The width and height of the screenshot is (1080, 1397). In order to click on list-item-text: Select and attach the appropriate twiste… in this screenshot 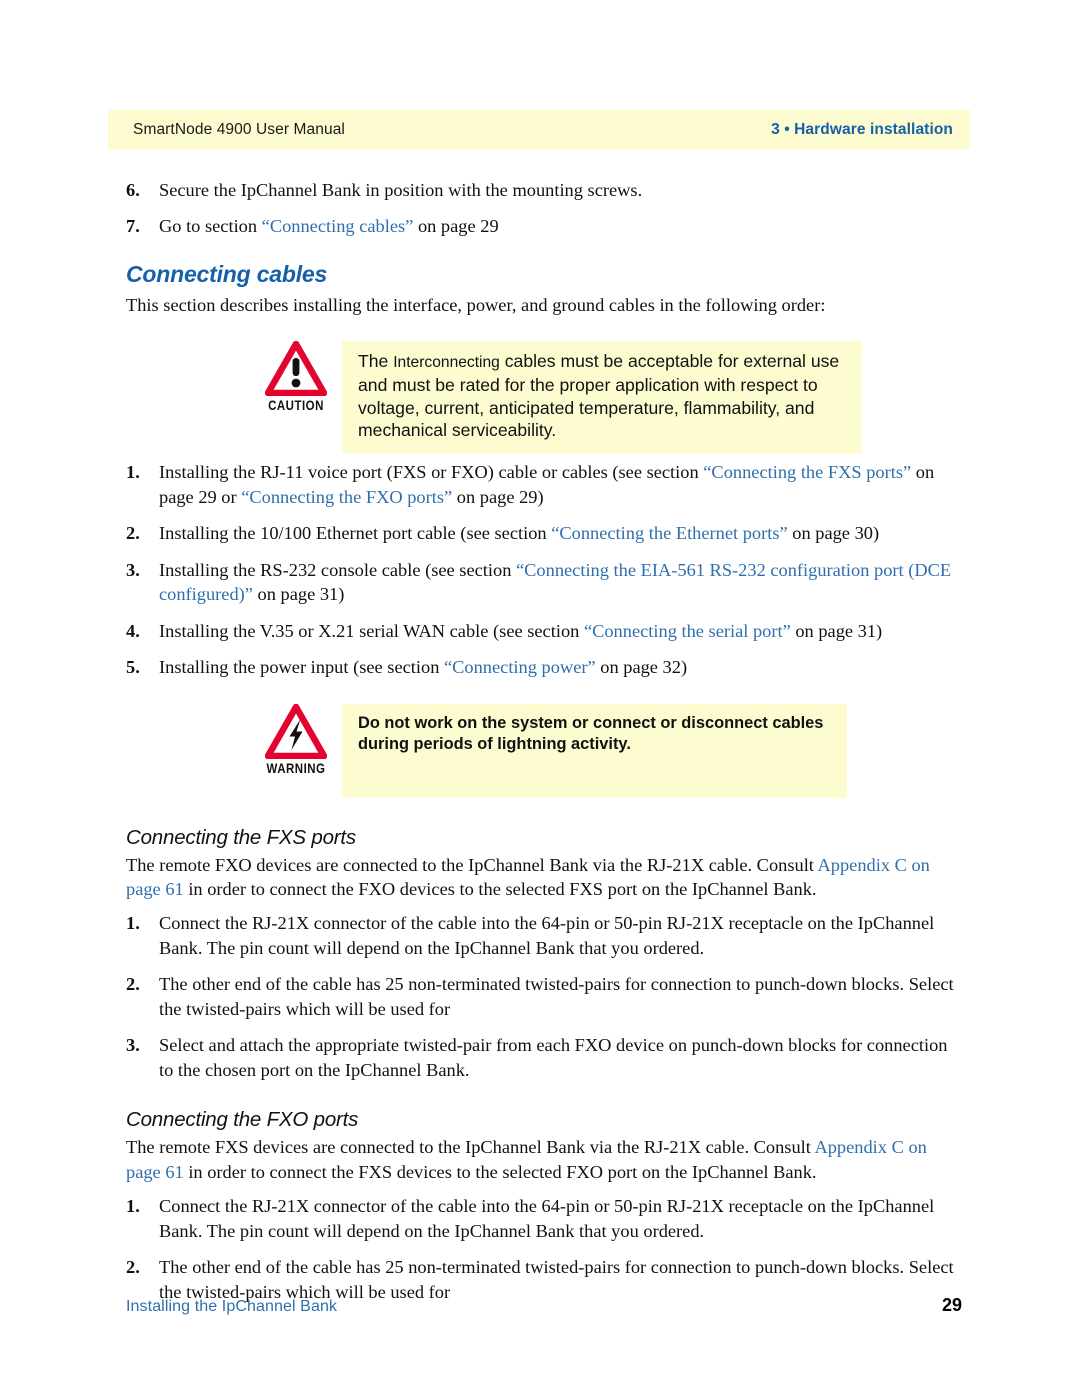, I will do `click(553, 1057)`.